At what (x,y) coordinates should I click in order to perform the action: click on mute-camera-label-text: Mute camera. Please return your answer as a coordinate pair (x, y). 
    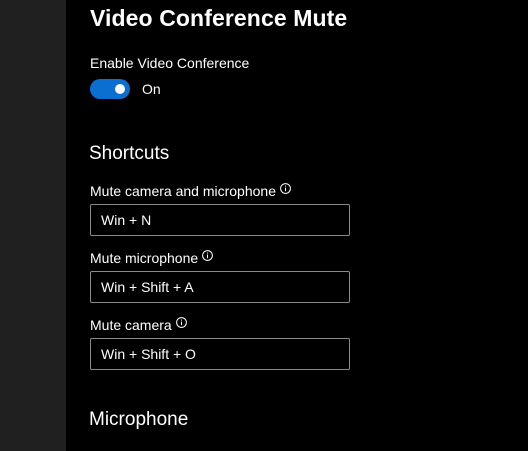
    Looking at the image, I should click on (131, 325).